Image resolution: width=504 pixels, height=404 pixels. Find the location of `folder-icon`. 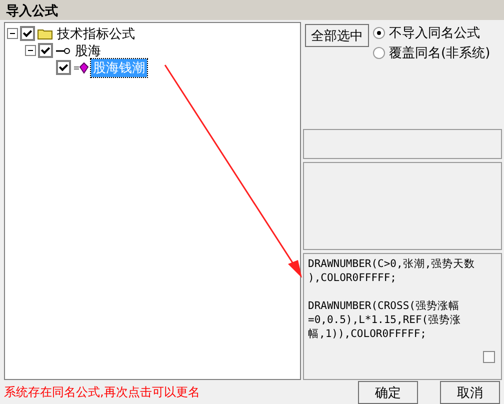

folder-icon is located at coordinates (45, 34).